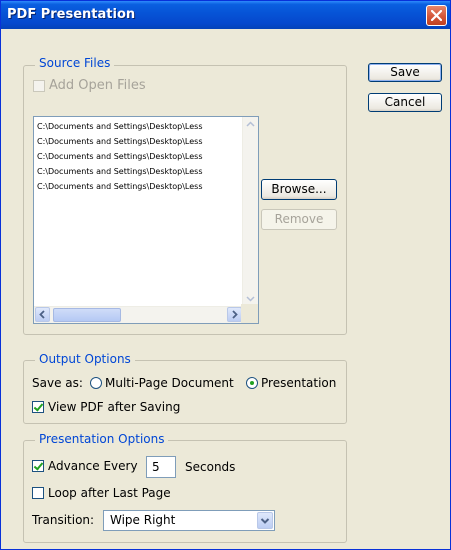  I want to click on add-open-files-label: Add Open Files, so click(97, 85).